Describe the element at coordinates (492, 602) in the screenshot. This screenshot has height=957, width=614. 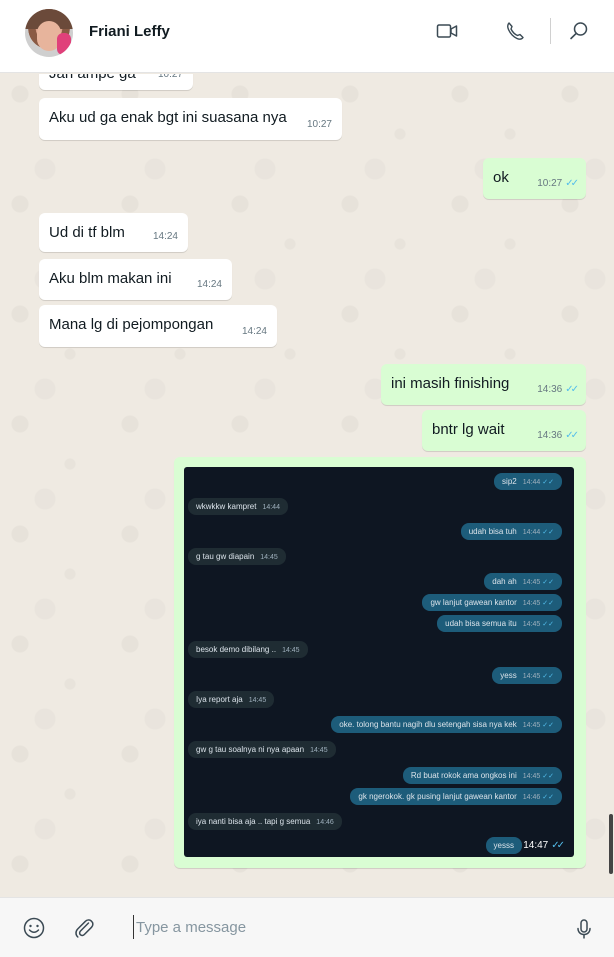
I see `screenshot-bubble-outgoing: gw lanjut gawean kantor 14:45 ✓✓` at that location.